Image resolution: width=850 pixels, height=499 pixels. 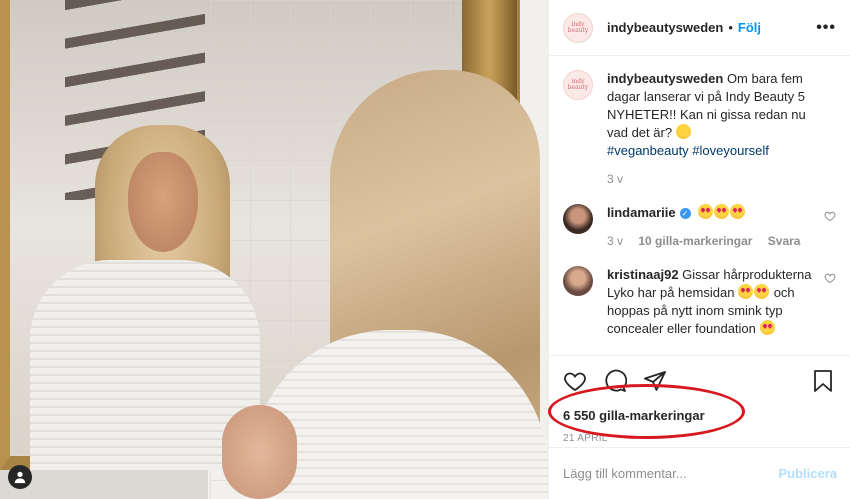 I want to click on follow-button: Följ, so click(x=749, y=27).